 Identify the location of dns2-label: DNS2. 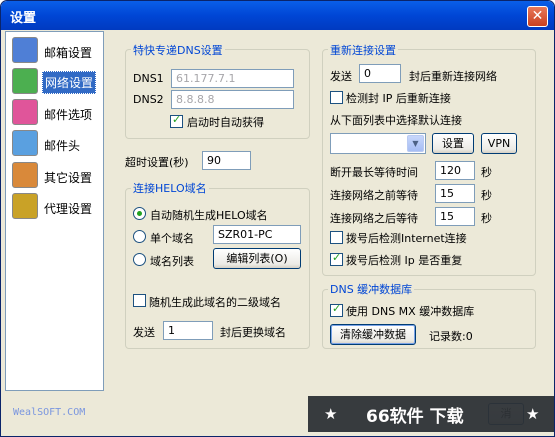
(148, 99).